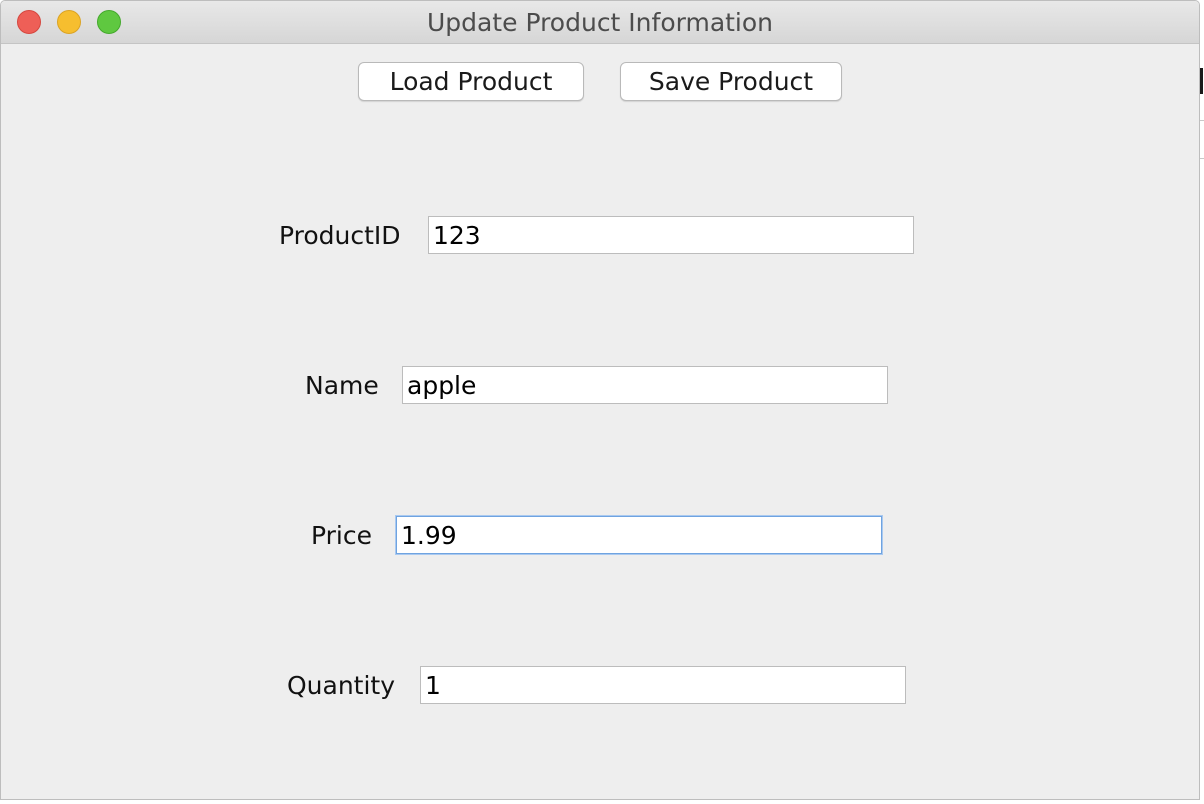 The image size is (1204, 804). Describe the element at coordinates (341, 685) in the screenshot. I see `quantity-label: Quantity` at that location.